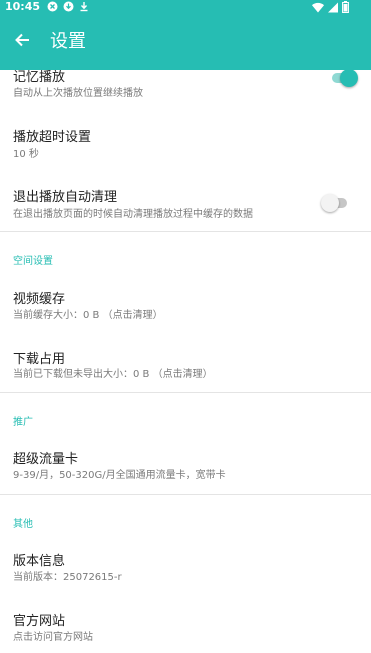 The image size is (371, 653). Describe the element at coordinates (68, 41) in the screenshot. I see `page-title: 设置` at that location.